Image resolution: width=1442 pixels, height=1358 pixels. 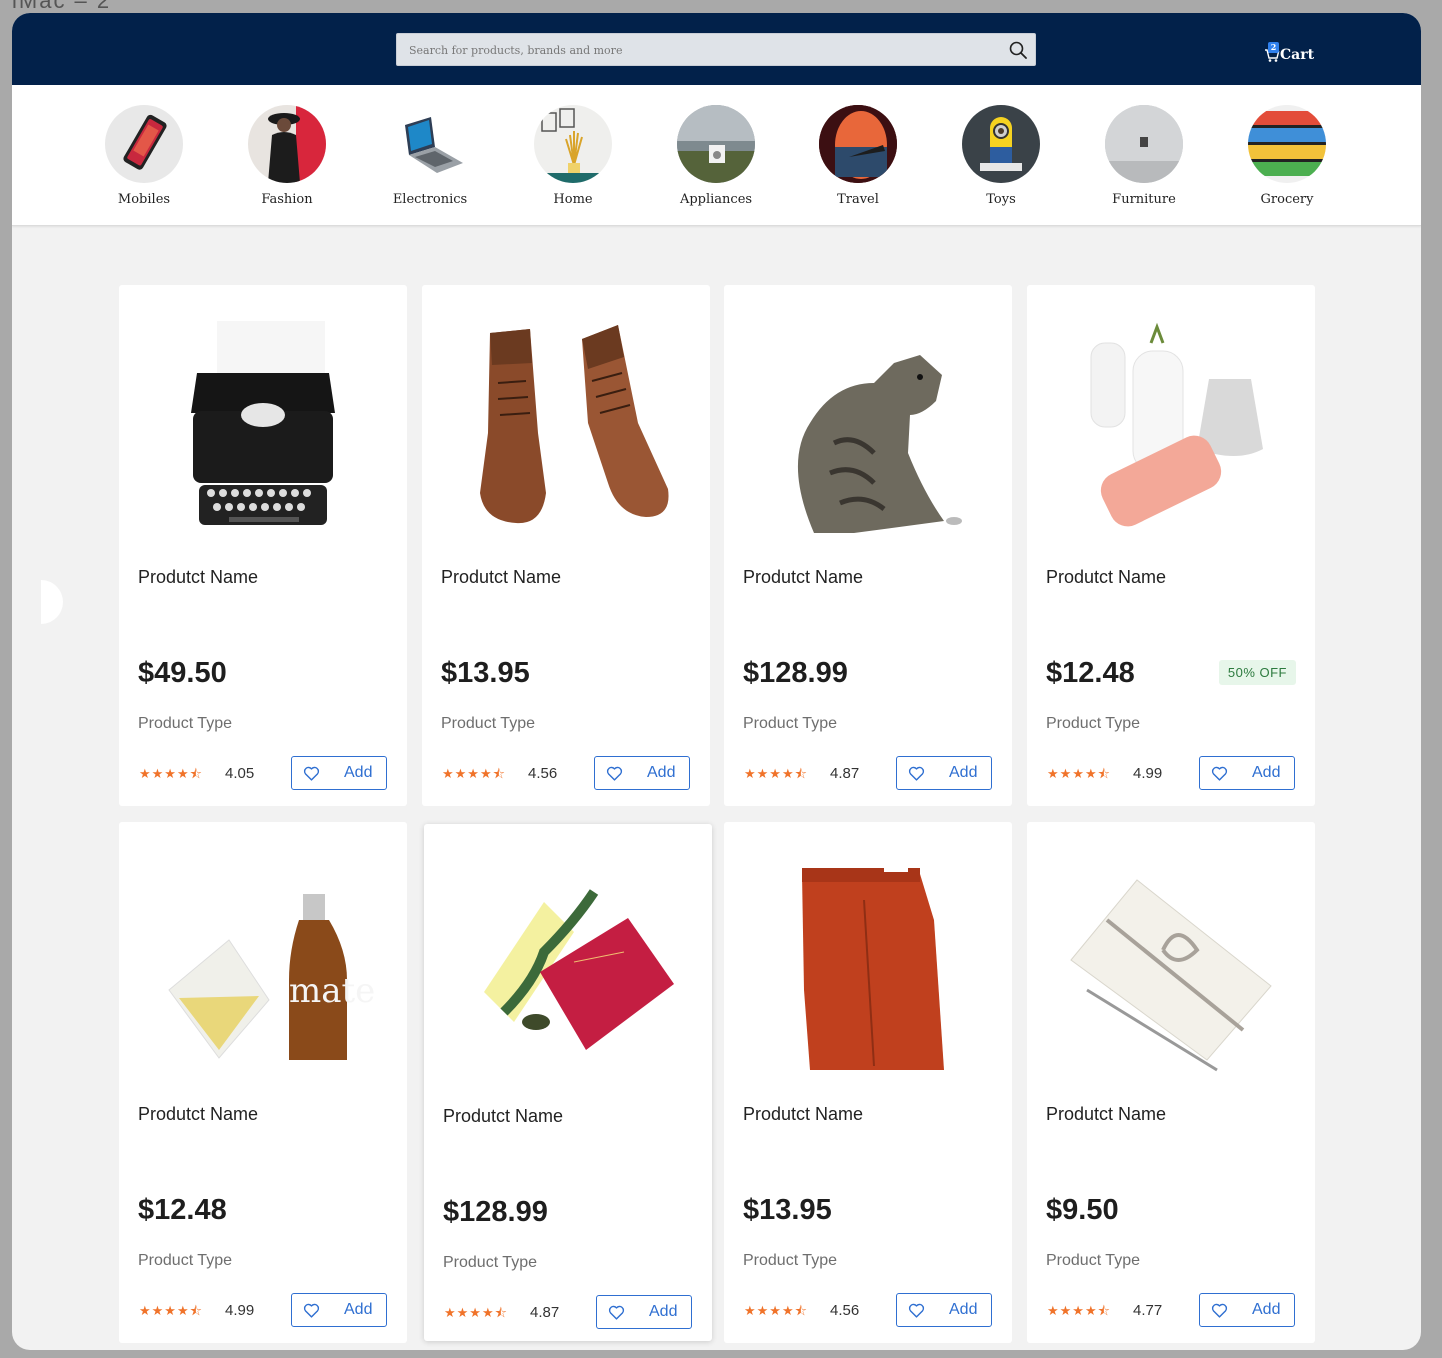 What do you see at coordinates (1082, 1210) in the screenshot?
I see `product-price: $9.50` at bounding box center [1082, 1210].